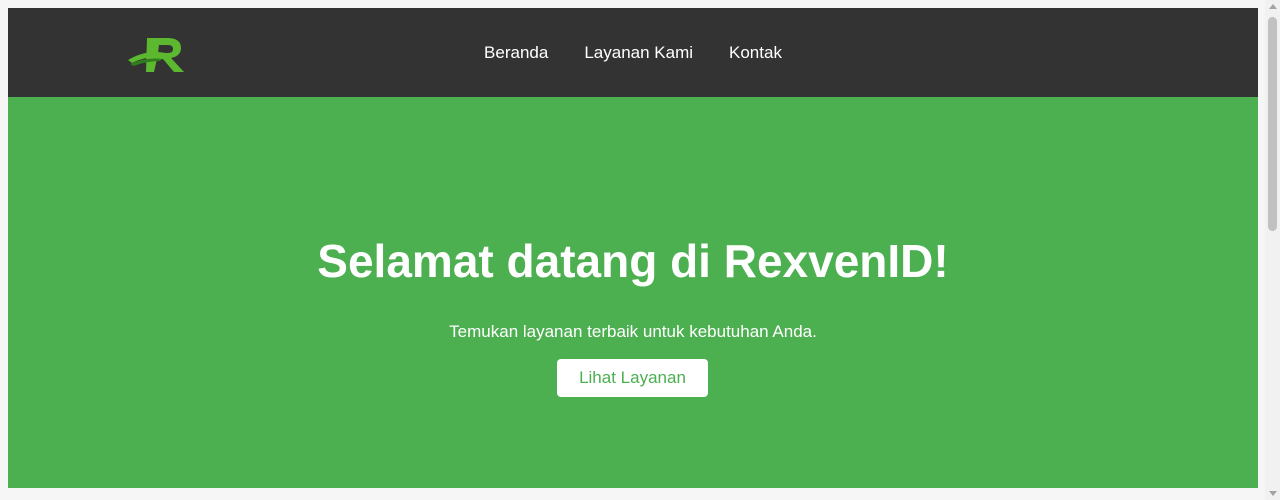 The width and height of the screenshot is (1280, 500). What do you see at coordinates (633, 261) in the screenshot?
I see `hero-title: Selamat datang di RexvenID!` at bounding box center [633, 261].